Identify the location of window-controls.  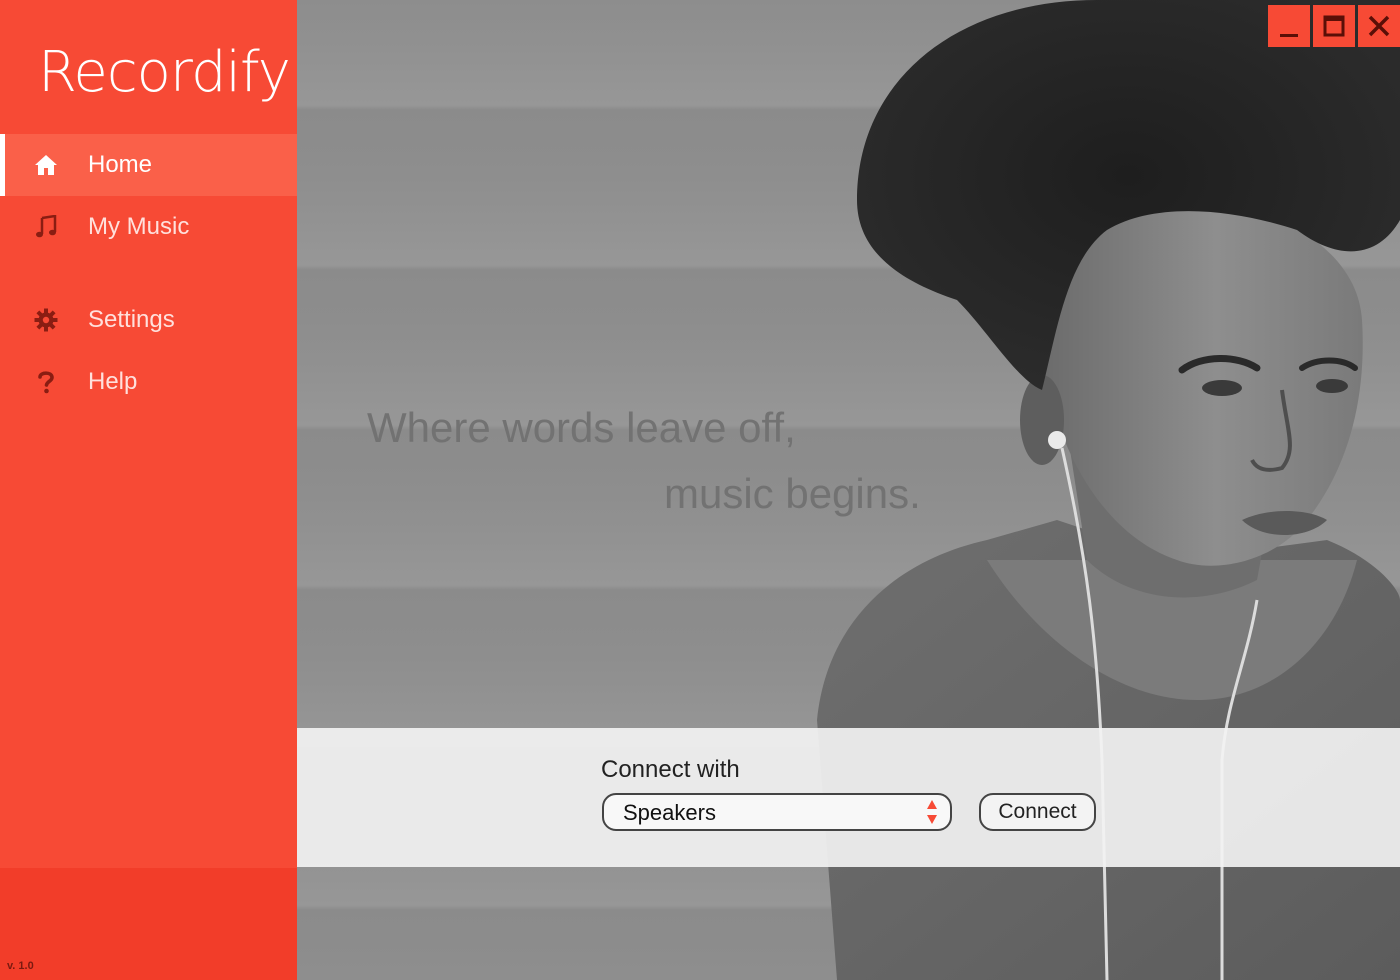
(1334, 26).